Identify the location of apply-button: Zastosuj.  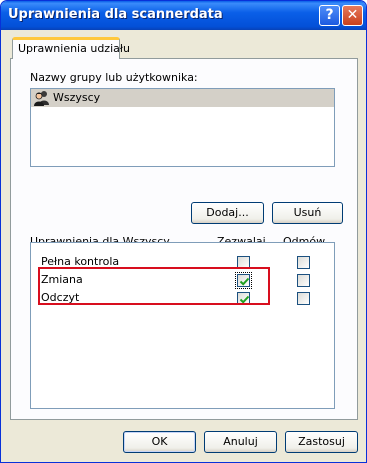
(321, 442).